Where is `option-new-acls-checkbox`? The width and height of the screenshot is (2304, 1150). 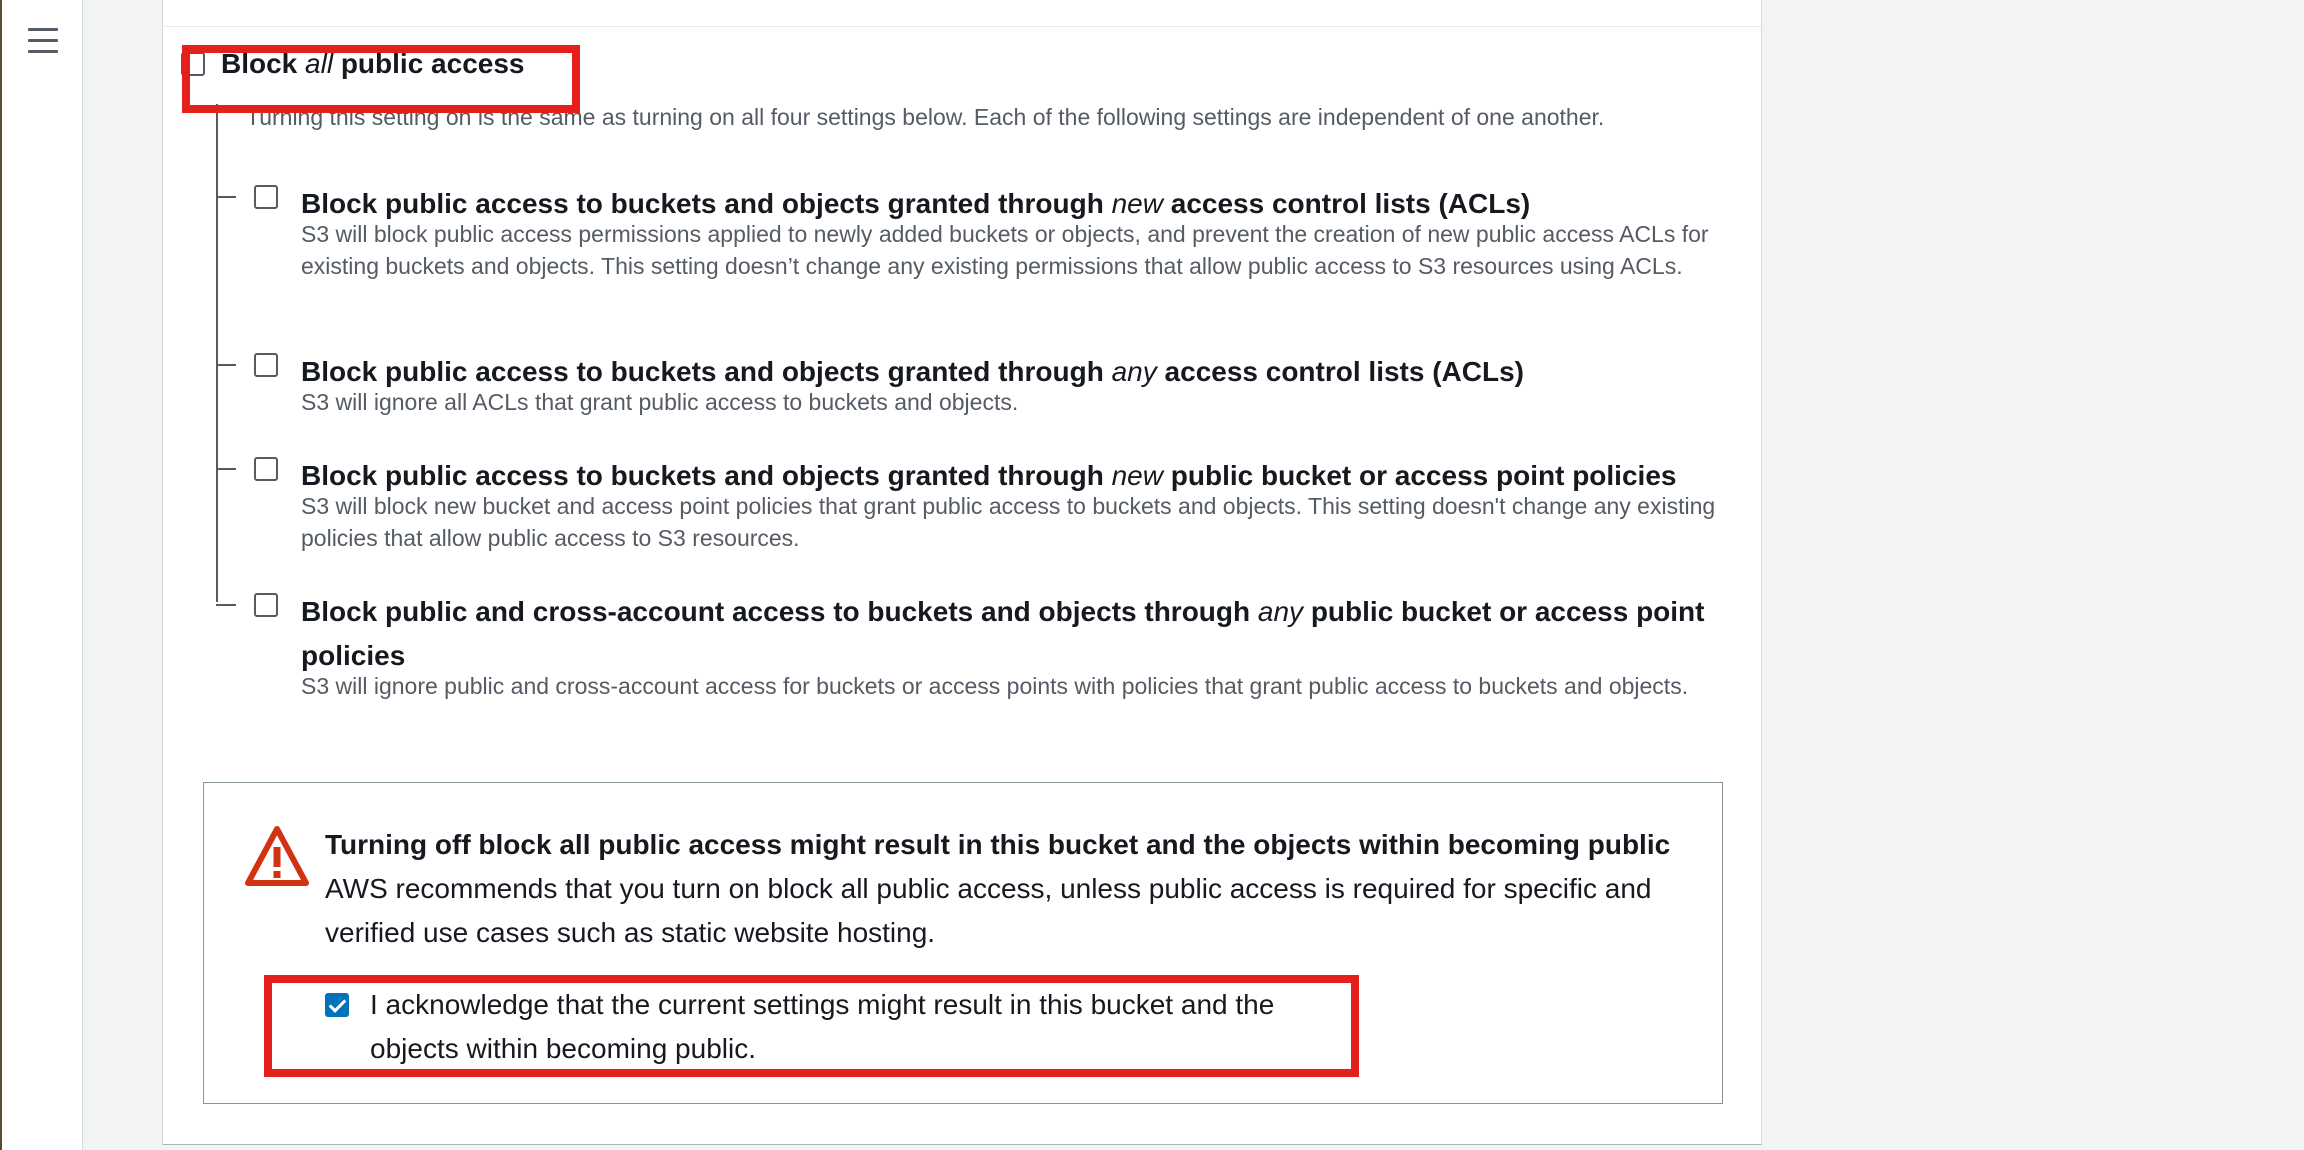
option-new-acls-checkbox is located at coordinates (266, 197).